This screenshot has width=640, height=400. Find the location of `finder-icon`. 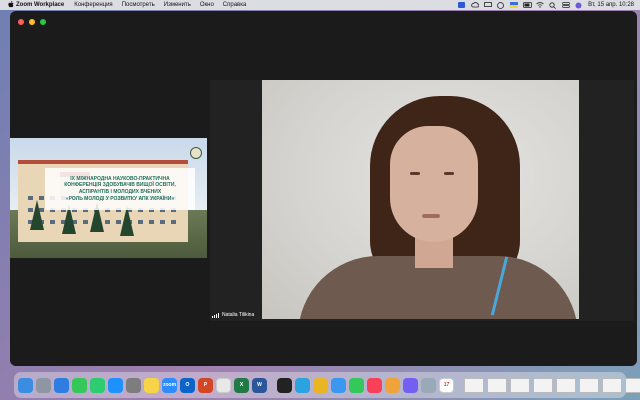

finder-icon is located at coordinates (25, 385).